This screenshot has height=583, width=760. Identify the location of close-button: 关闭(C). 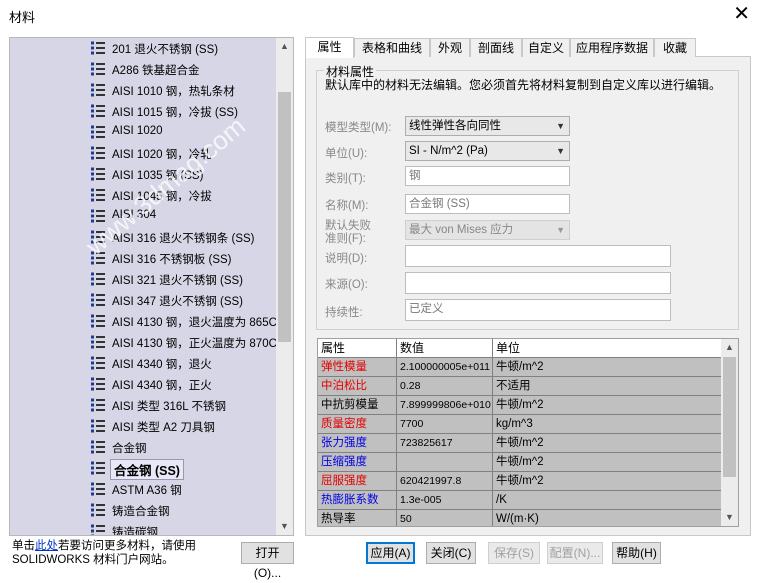
(451, 553).